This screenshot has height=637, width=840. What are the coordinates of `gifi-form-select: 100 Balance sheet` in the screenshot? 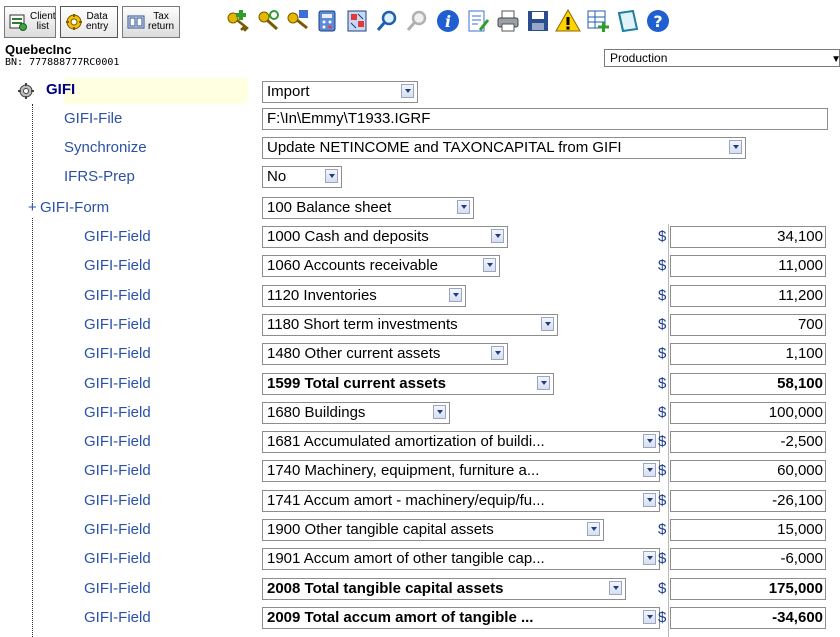 It's located at (368, 208).